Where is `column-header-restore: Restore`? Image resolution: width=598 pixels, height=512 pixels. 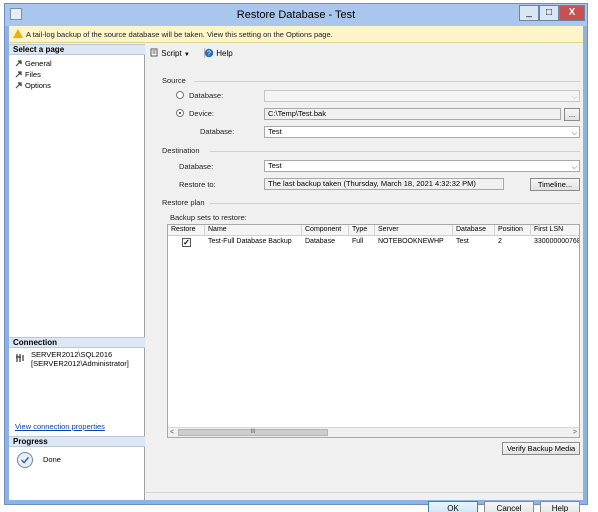 column-header-restore: Restore is located at coordinates (183, 229).